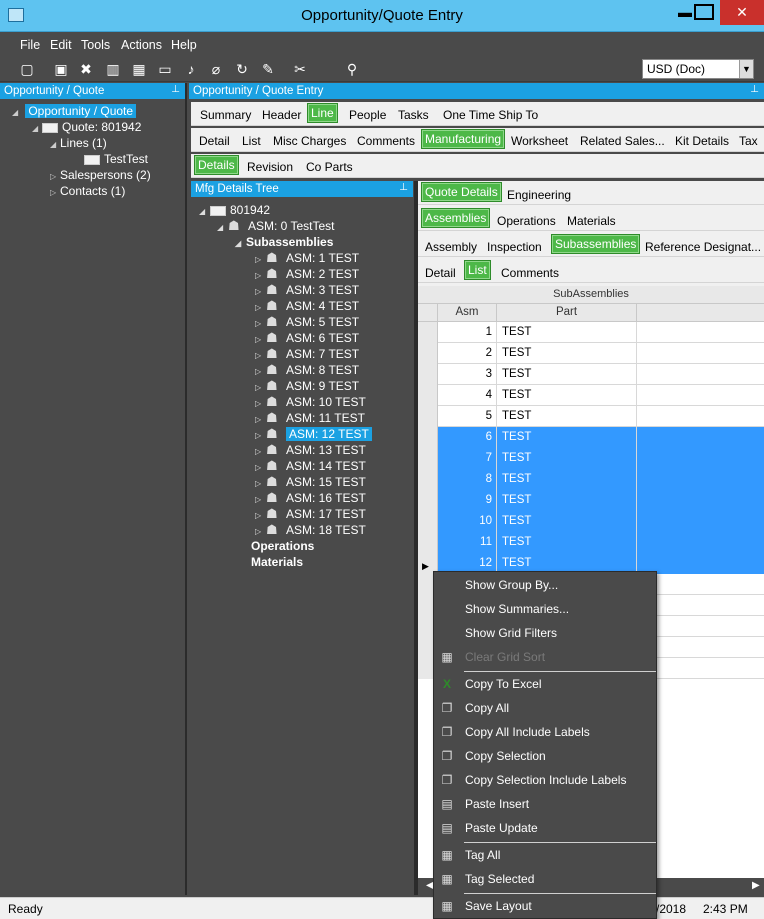  Describe the element at coordinates (270, 167) in the screenshot. I see `tab-revision: Revision` at that location.